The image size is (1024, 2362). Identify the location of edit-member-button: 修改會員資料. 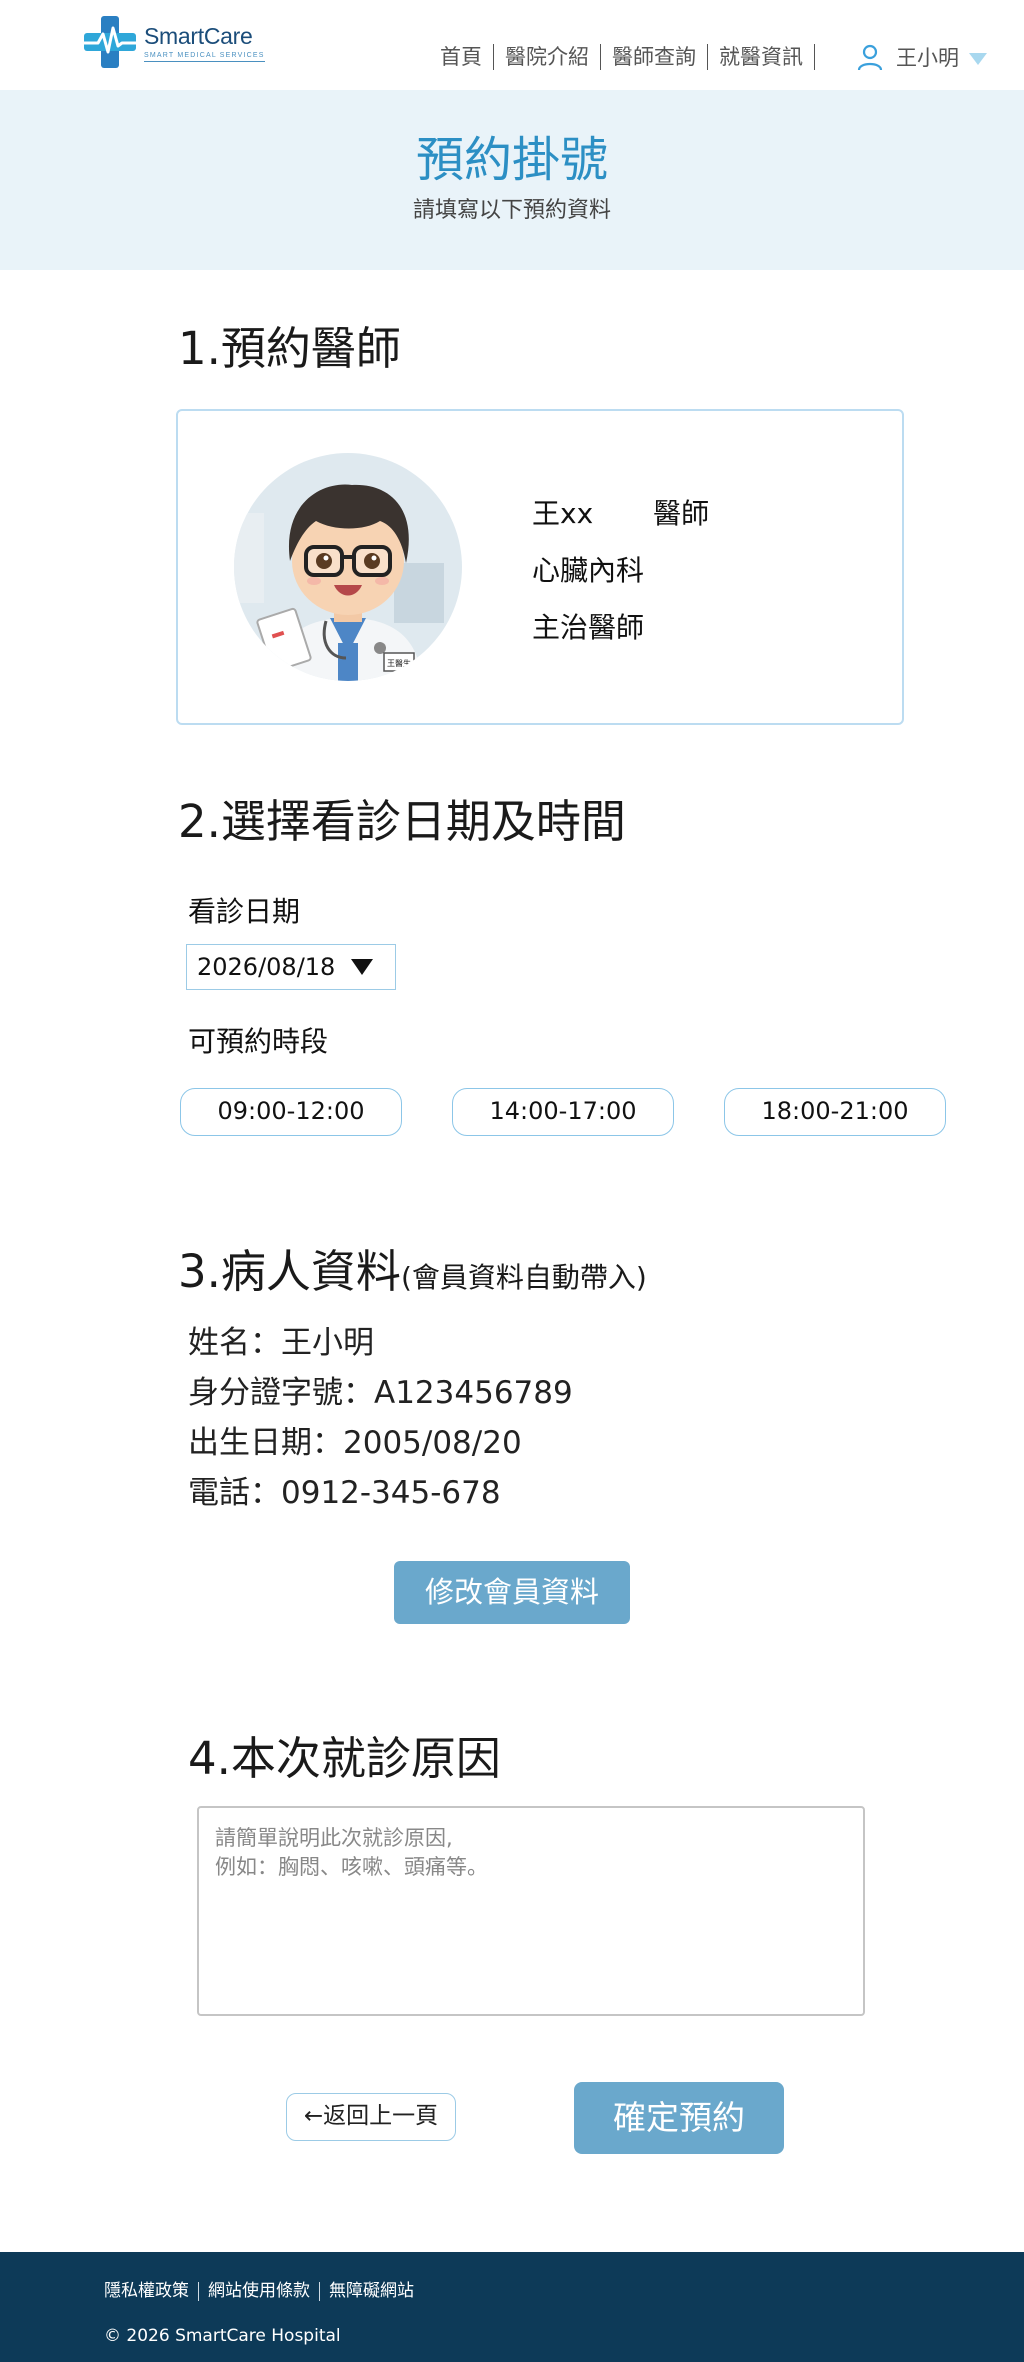
(512, 1592).